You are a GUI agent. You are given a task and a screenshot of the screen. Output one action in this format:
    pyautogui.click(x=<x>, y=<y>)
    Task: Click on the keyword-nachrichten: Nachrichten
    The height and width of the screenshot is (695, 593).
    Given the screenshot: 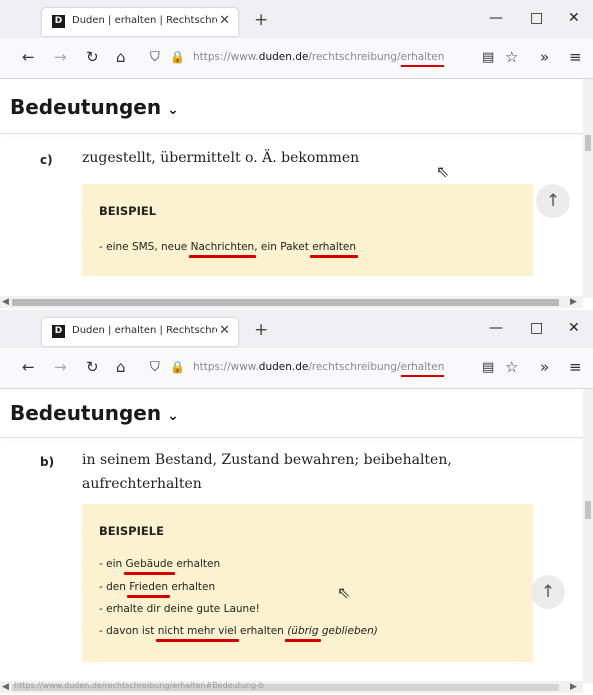 What is the action you would take?
    pyautogui.click(x=222, y=249)
    